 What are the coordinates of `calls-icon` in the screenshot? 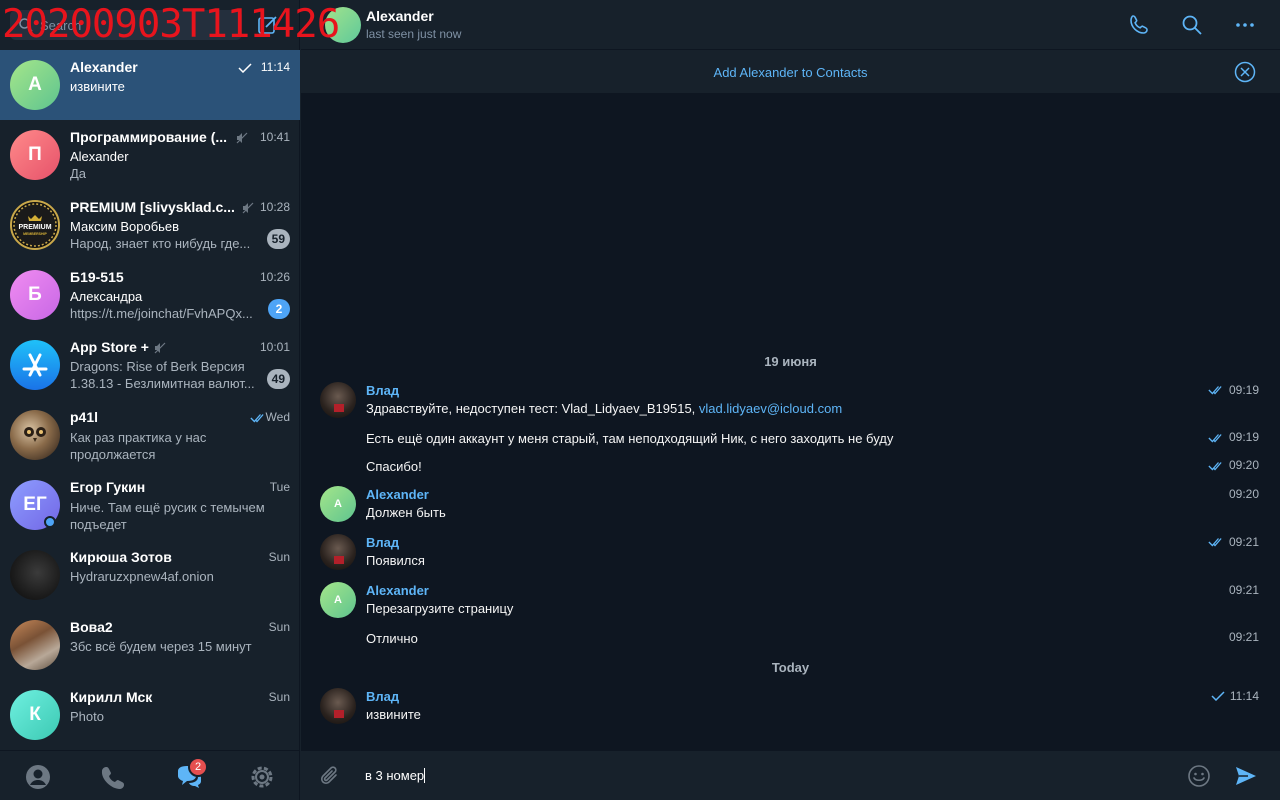 It's located at (113, 777).